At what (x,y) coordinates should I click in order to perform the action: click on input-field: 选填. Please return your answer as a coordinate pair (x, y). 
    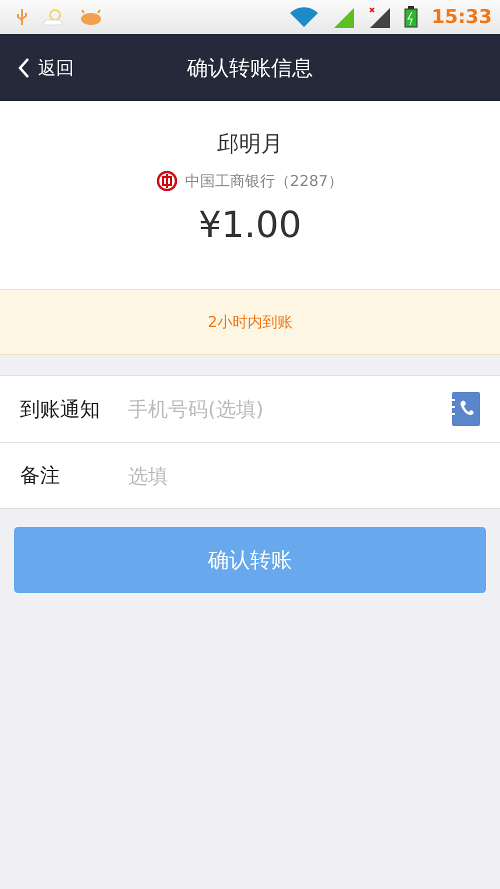
    Looking at the image, I should click on (303, 475).